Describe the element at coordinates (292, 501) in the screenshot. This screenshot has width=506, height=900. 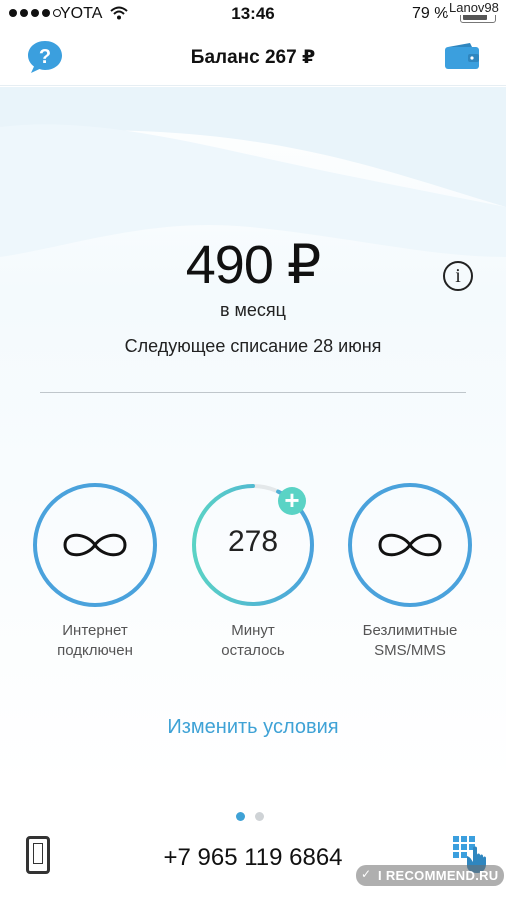
I see `add-minutes-button: +` at that location.